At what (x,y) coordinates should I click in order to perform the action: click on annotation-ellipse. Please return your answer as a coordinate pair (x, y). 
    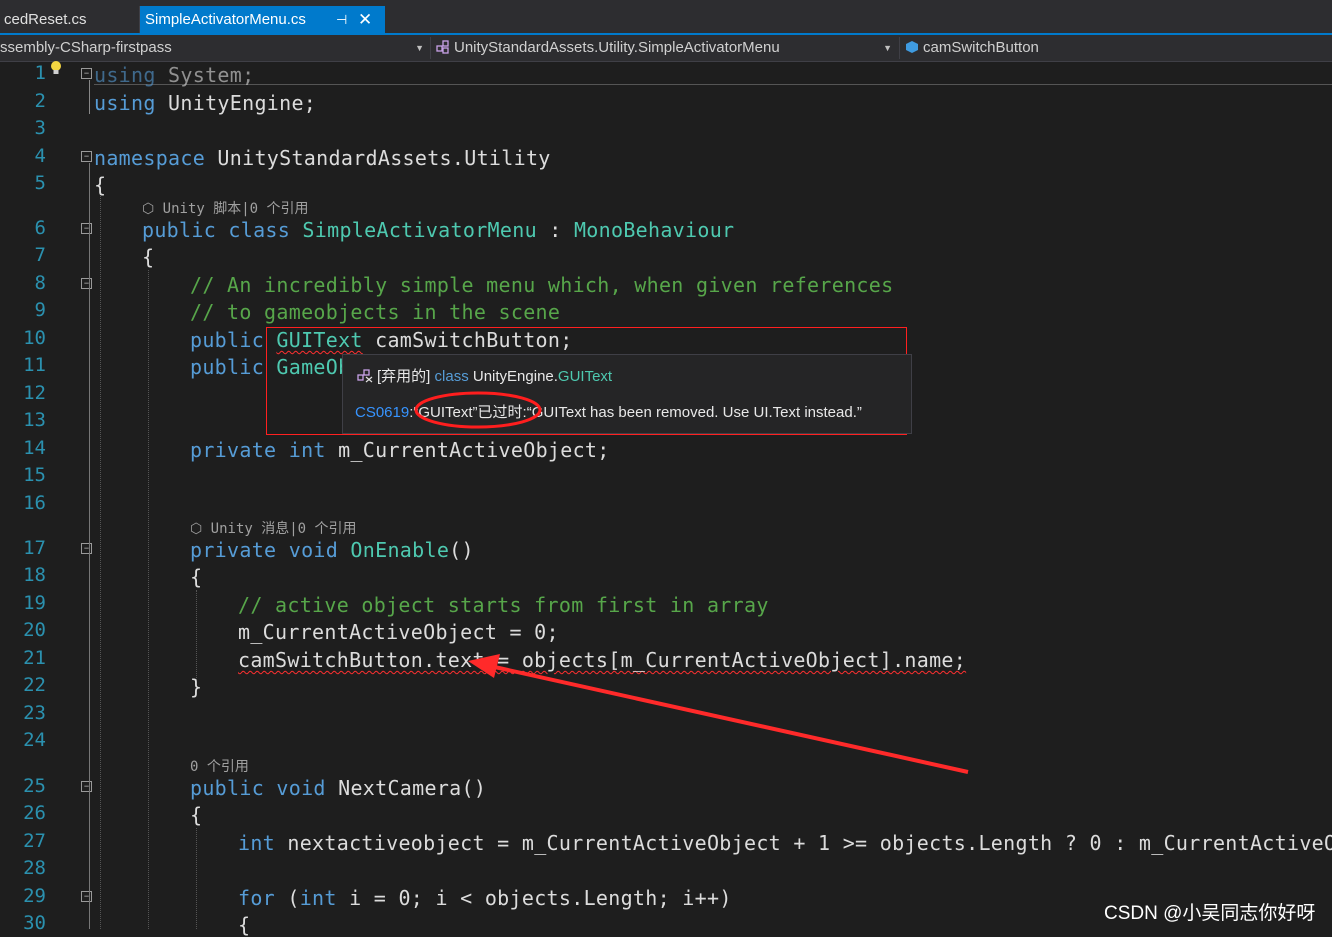
    Looking at the image, I should click on (478, 410).